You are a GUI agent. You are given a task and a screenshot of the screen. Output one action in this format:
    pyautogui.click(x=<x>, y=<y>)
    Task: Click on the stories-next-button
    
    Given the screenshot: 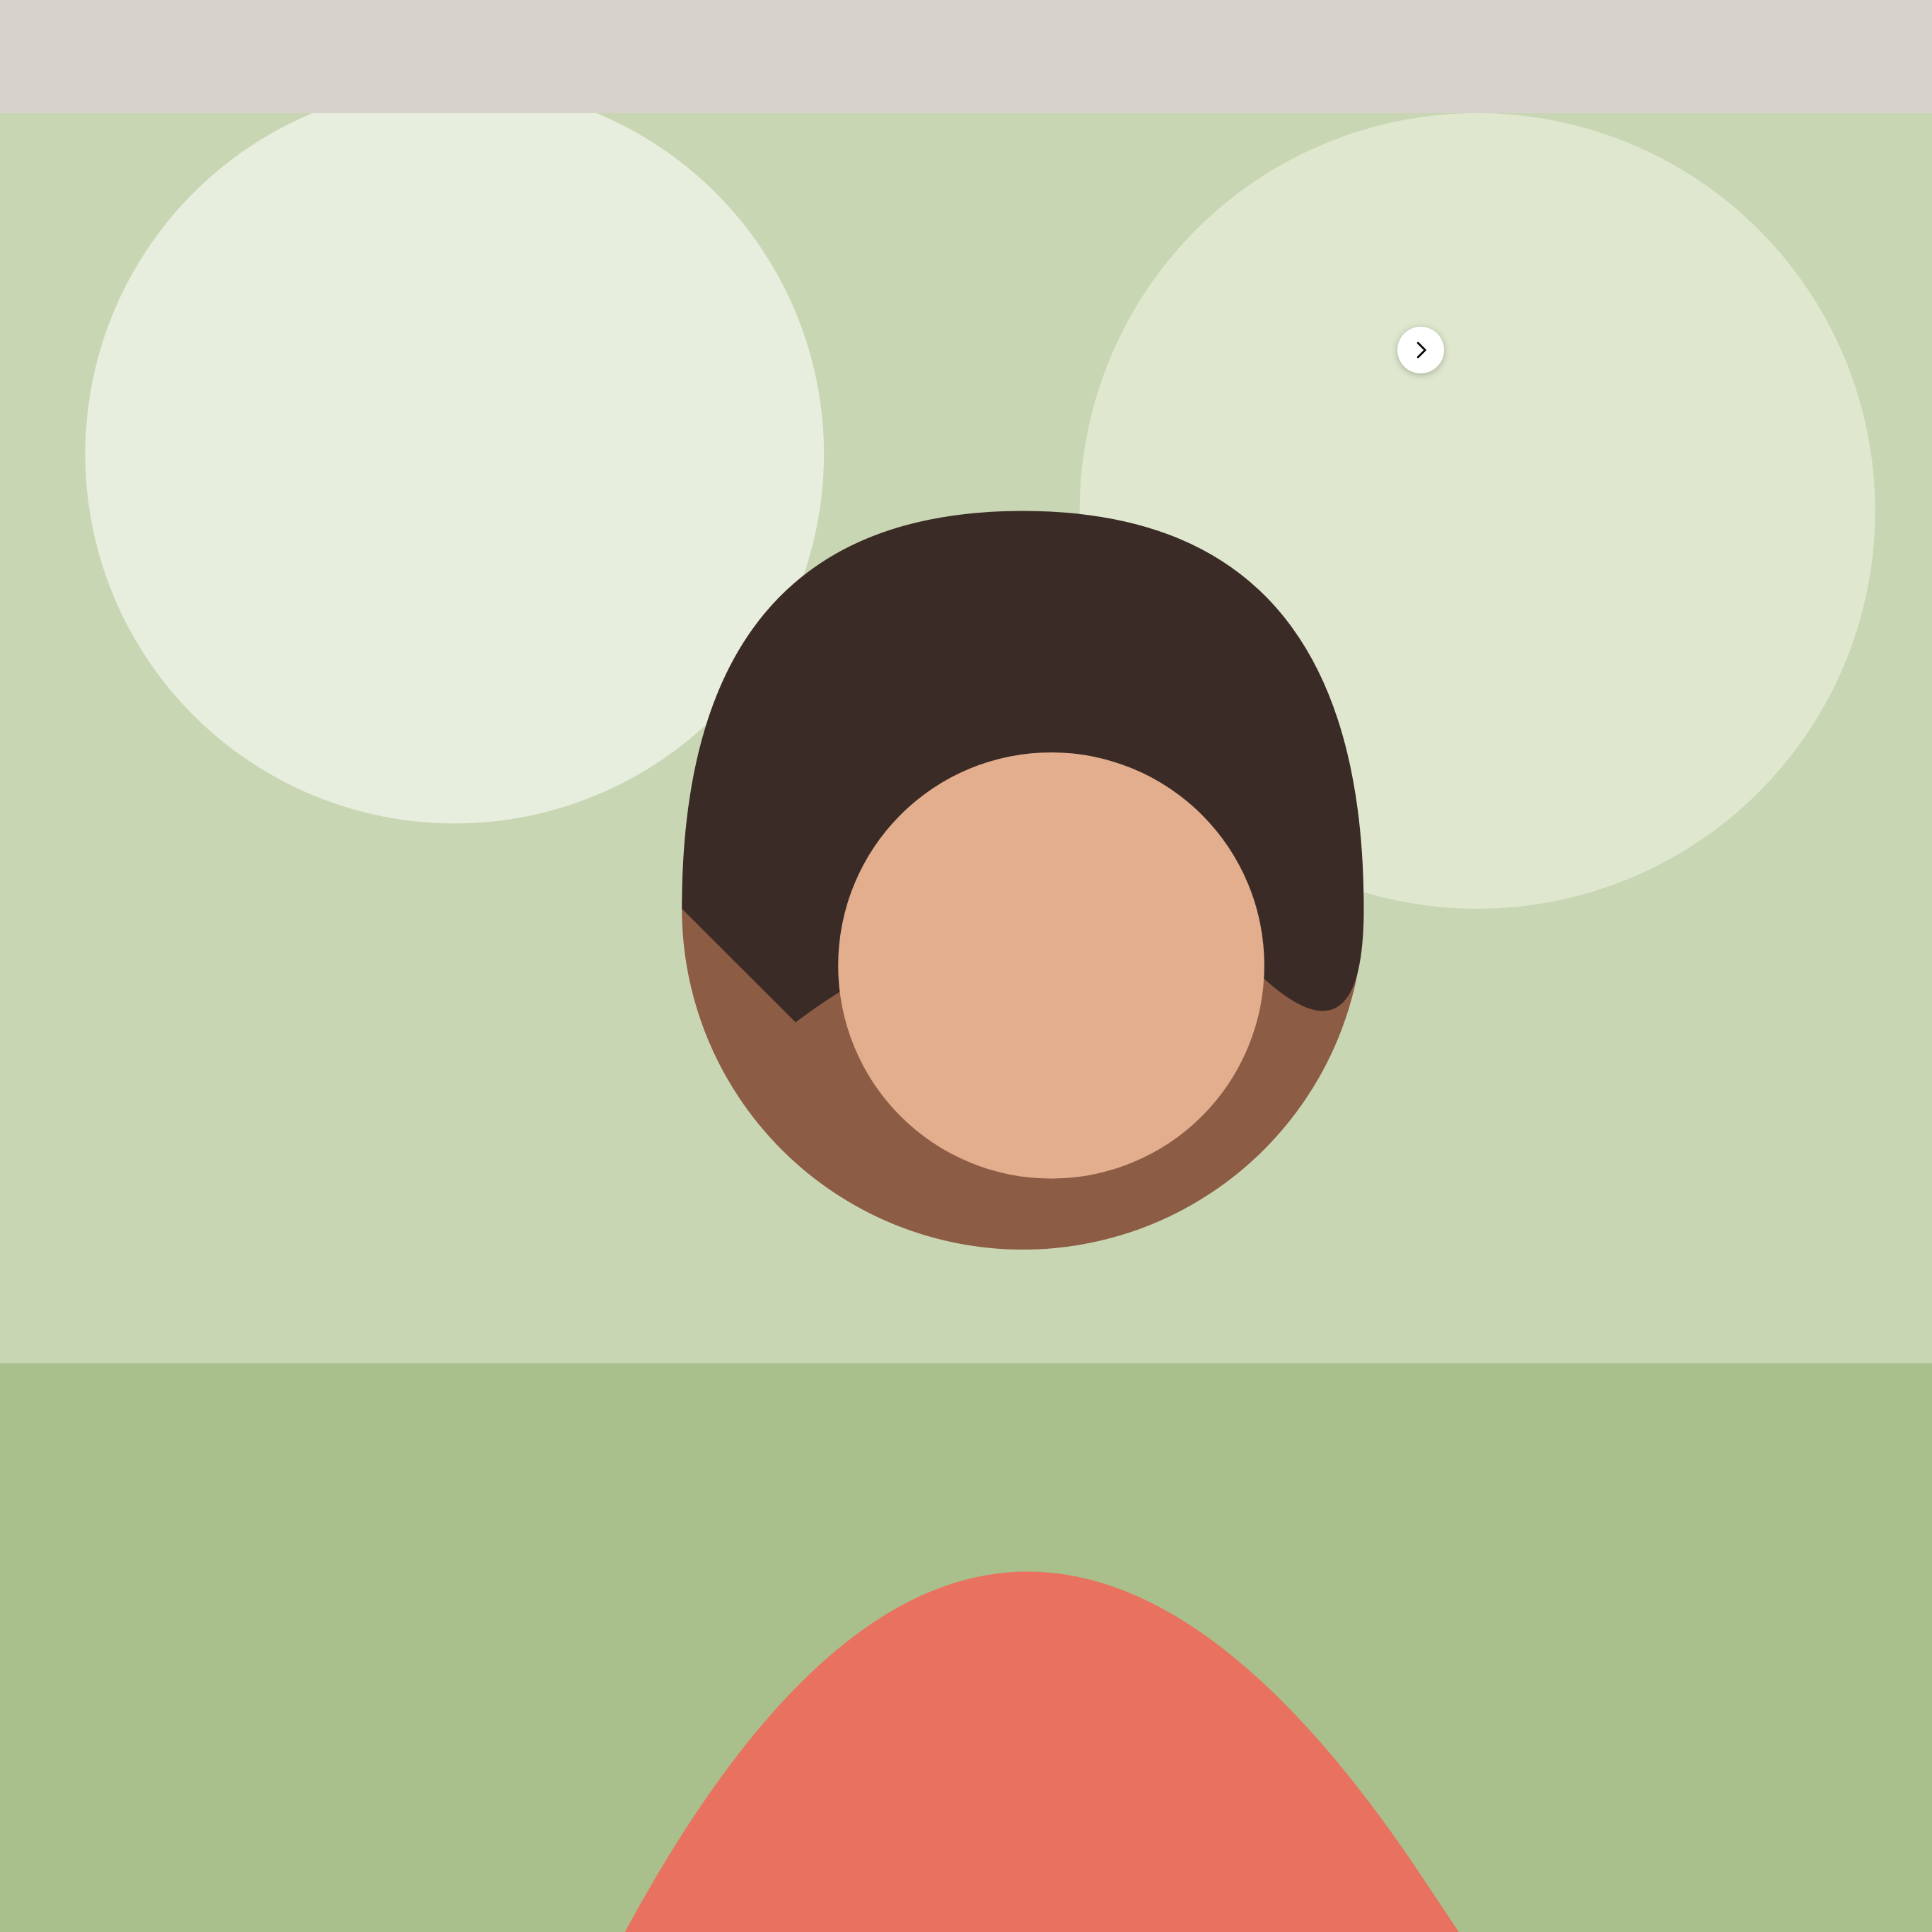 What is the action you would take?
    pyautogui.click(x=1420, y=350)
    